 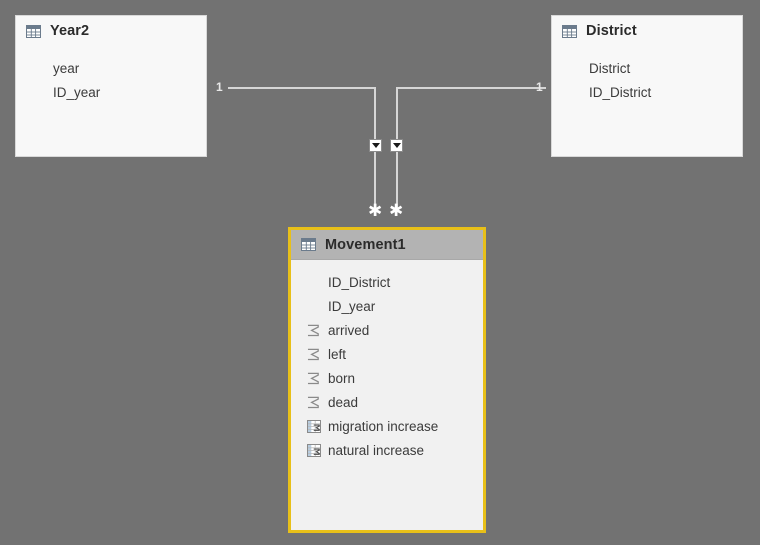 I want to click on relationship-line-district-horizontal, so click(x=471, y=88).